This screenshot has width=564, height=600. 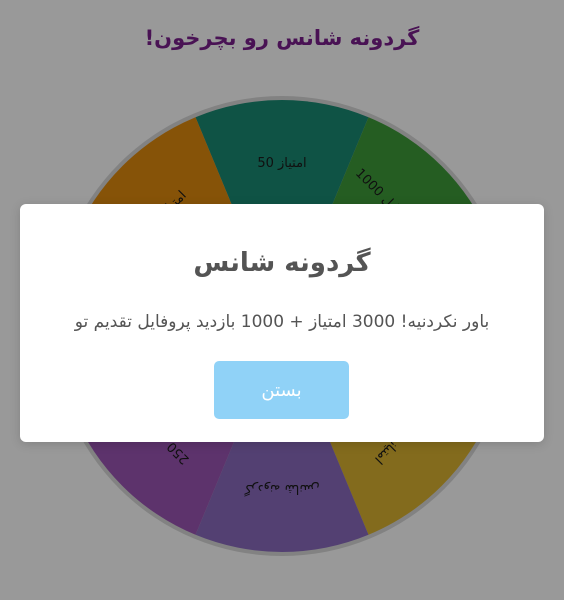 What do you see at coordinates (281, 390) in the screenshot?
I see `close-button: بستن` at bounding box center [281, 390].